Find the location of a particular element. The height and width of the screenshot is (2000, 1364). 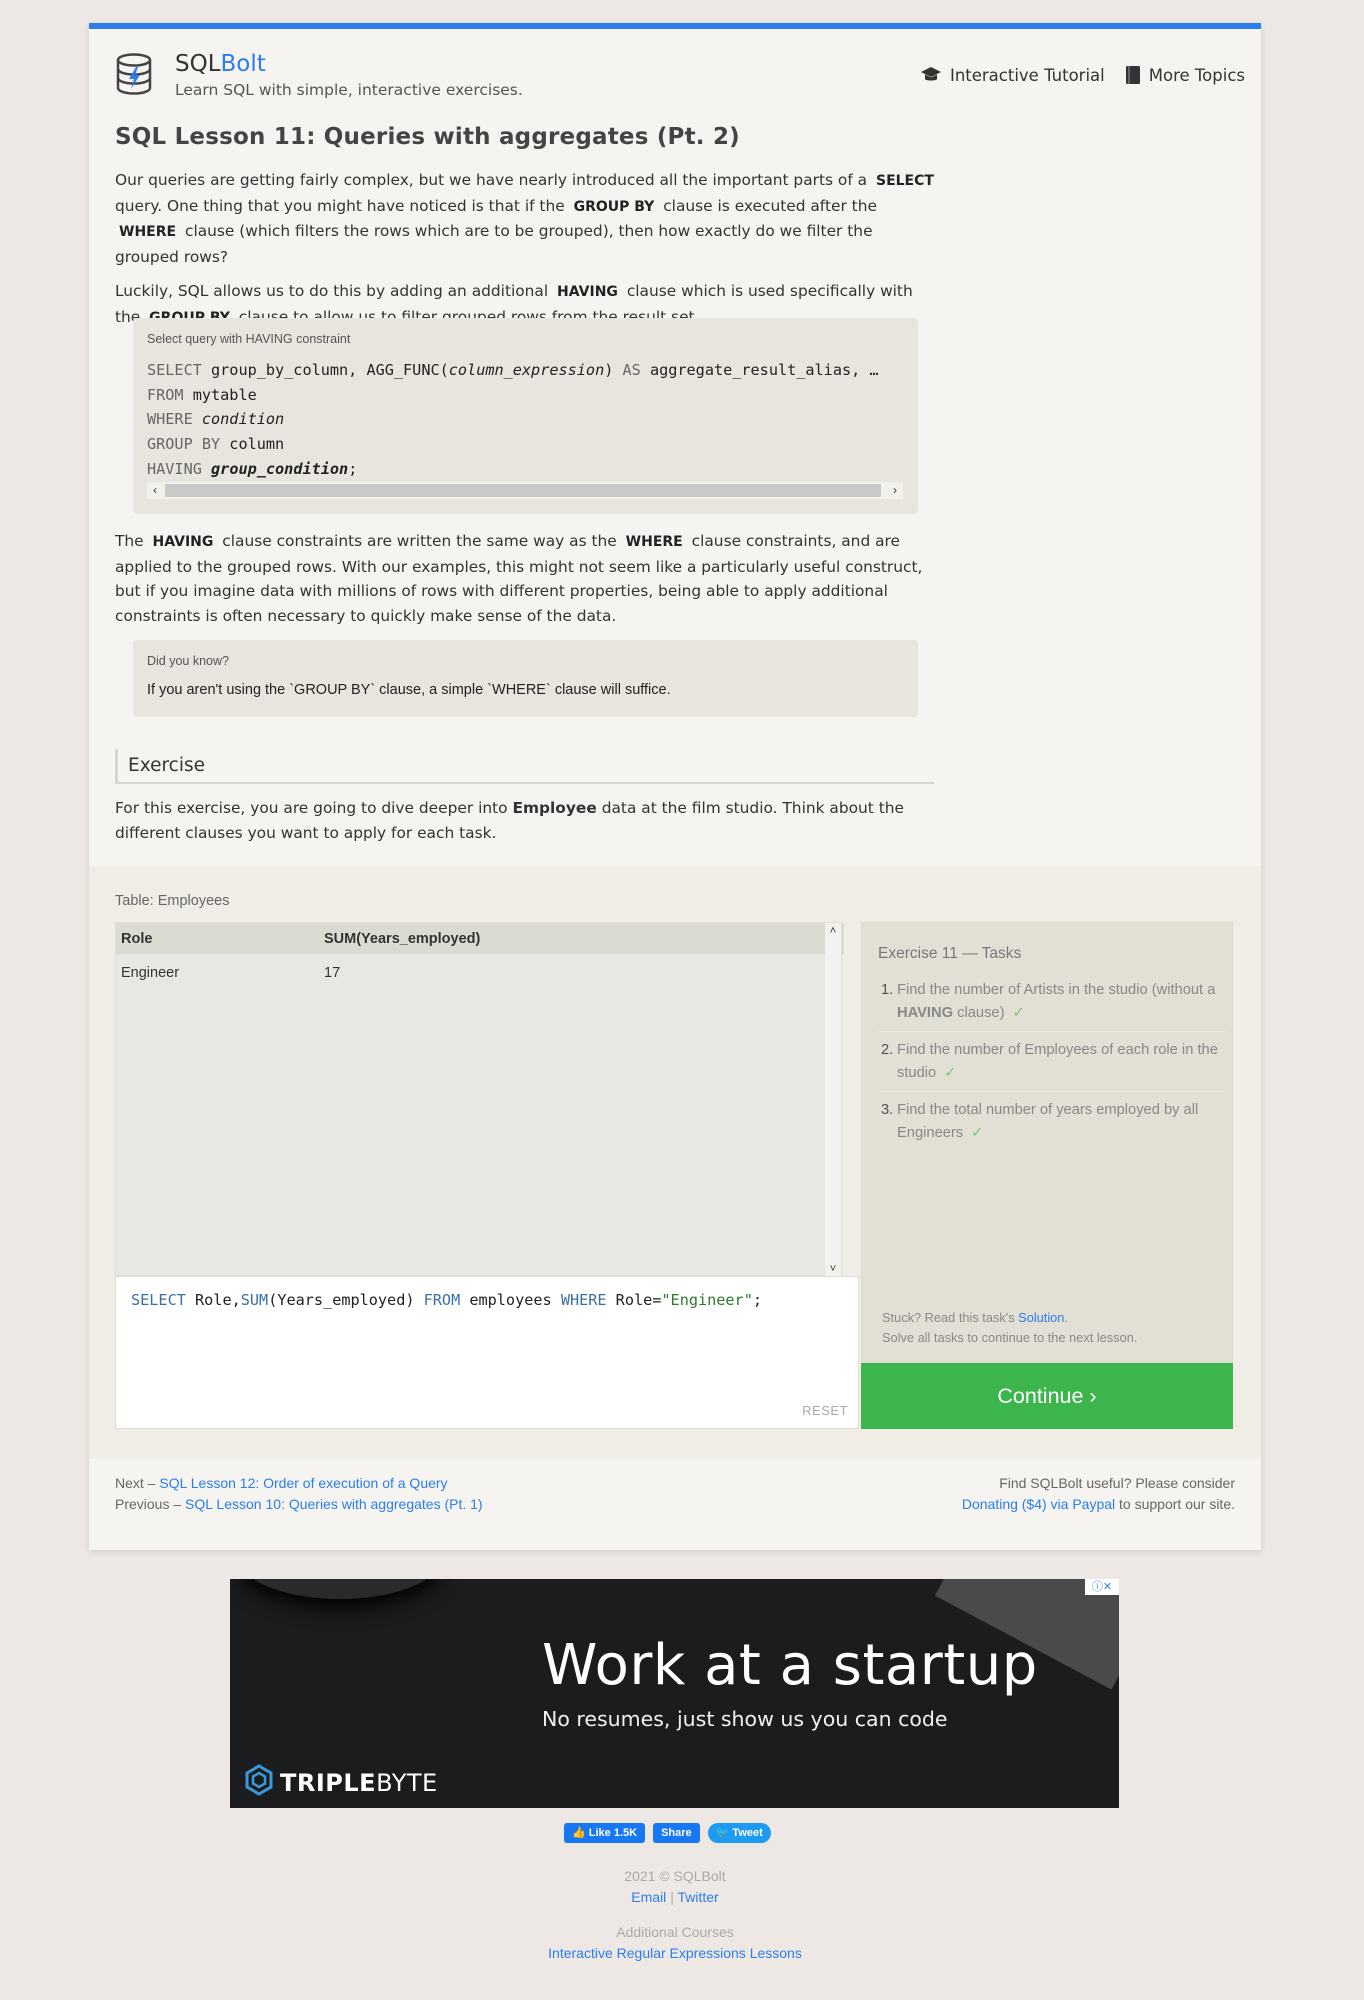

column-header: Role is located at coordinates (137, 939).